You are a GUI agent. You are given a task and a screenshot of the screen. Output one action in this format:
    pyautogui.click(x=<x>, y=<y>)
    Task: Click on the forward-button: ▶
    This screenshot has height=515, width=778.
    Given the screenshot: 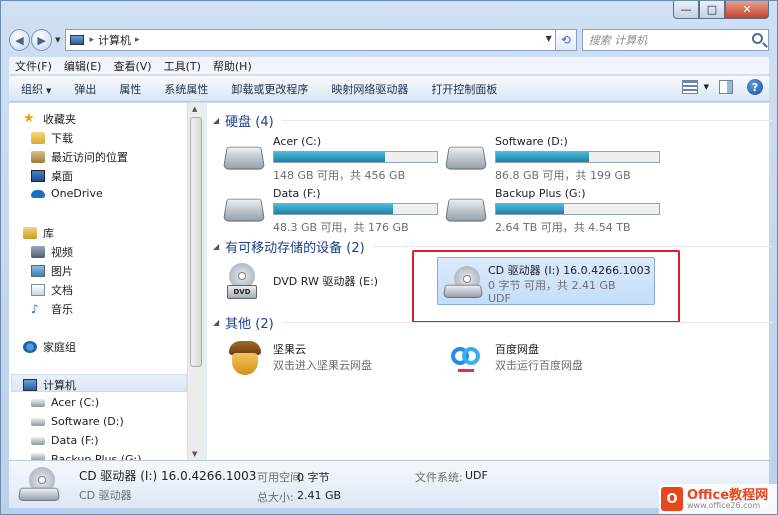 What is the action you would take?
    pyautogui.click(x=42, y=40)
    